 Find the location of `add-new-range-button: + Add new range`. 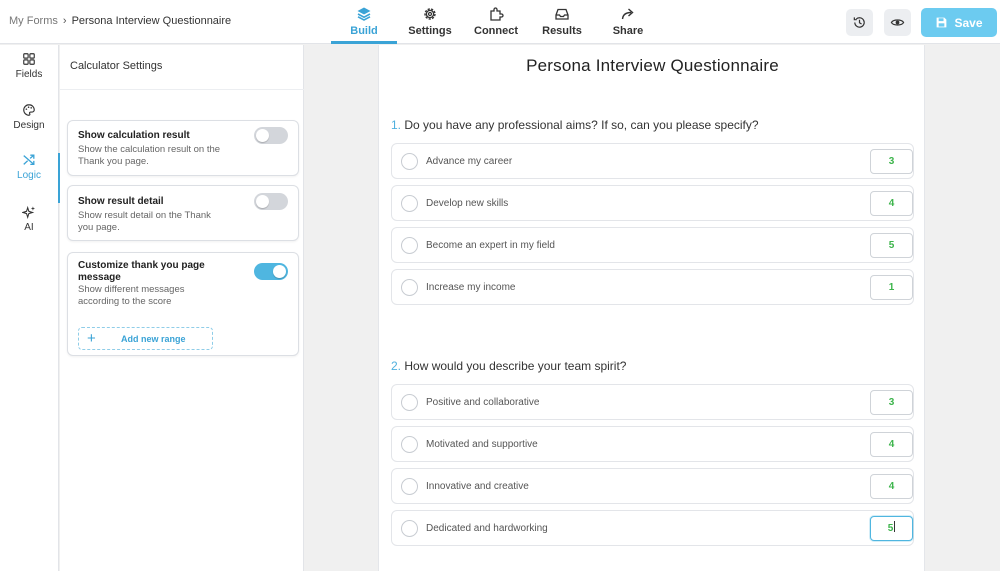

add-new-range-button: + Add new range is located at coordinates (145, 338).